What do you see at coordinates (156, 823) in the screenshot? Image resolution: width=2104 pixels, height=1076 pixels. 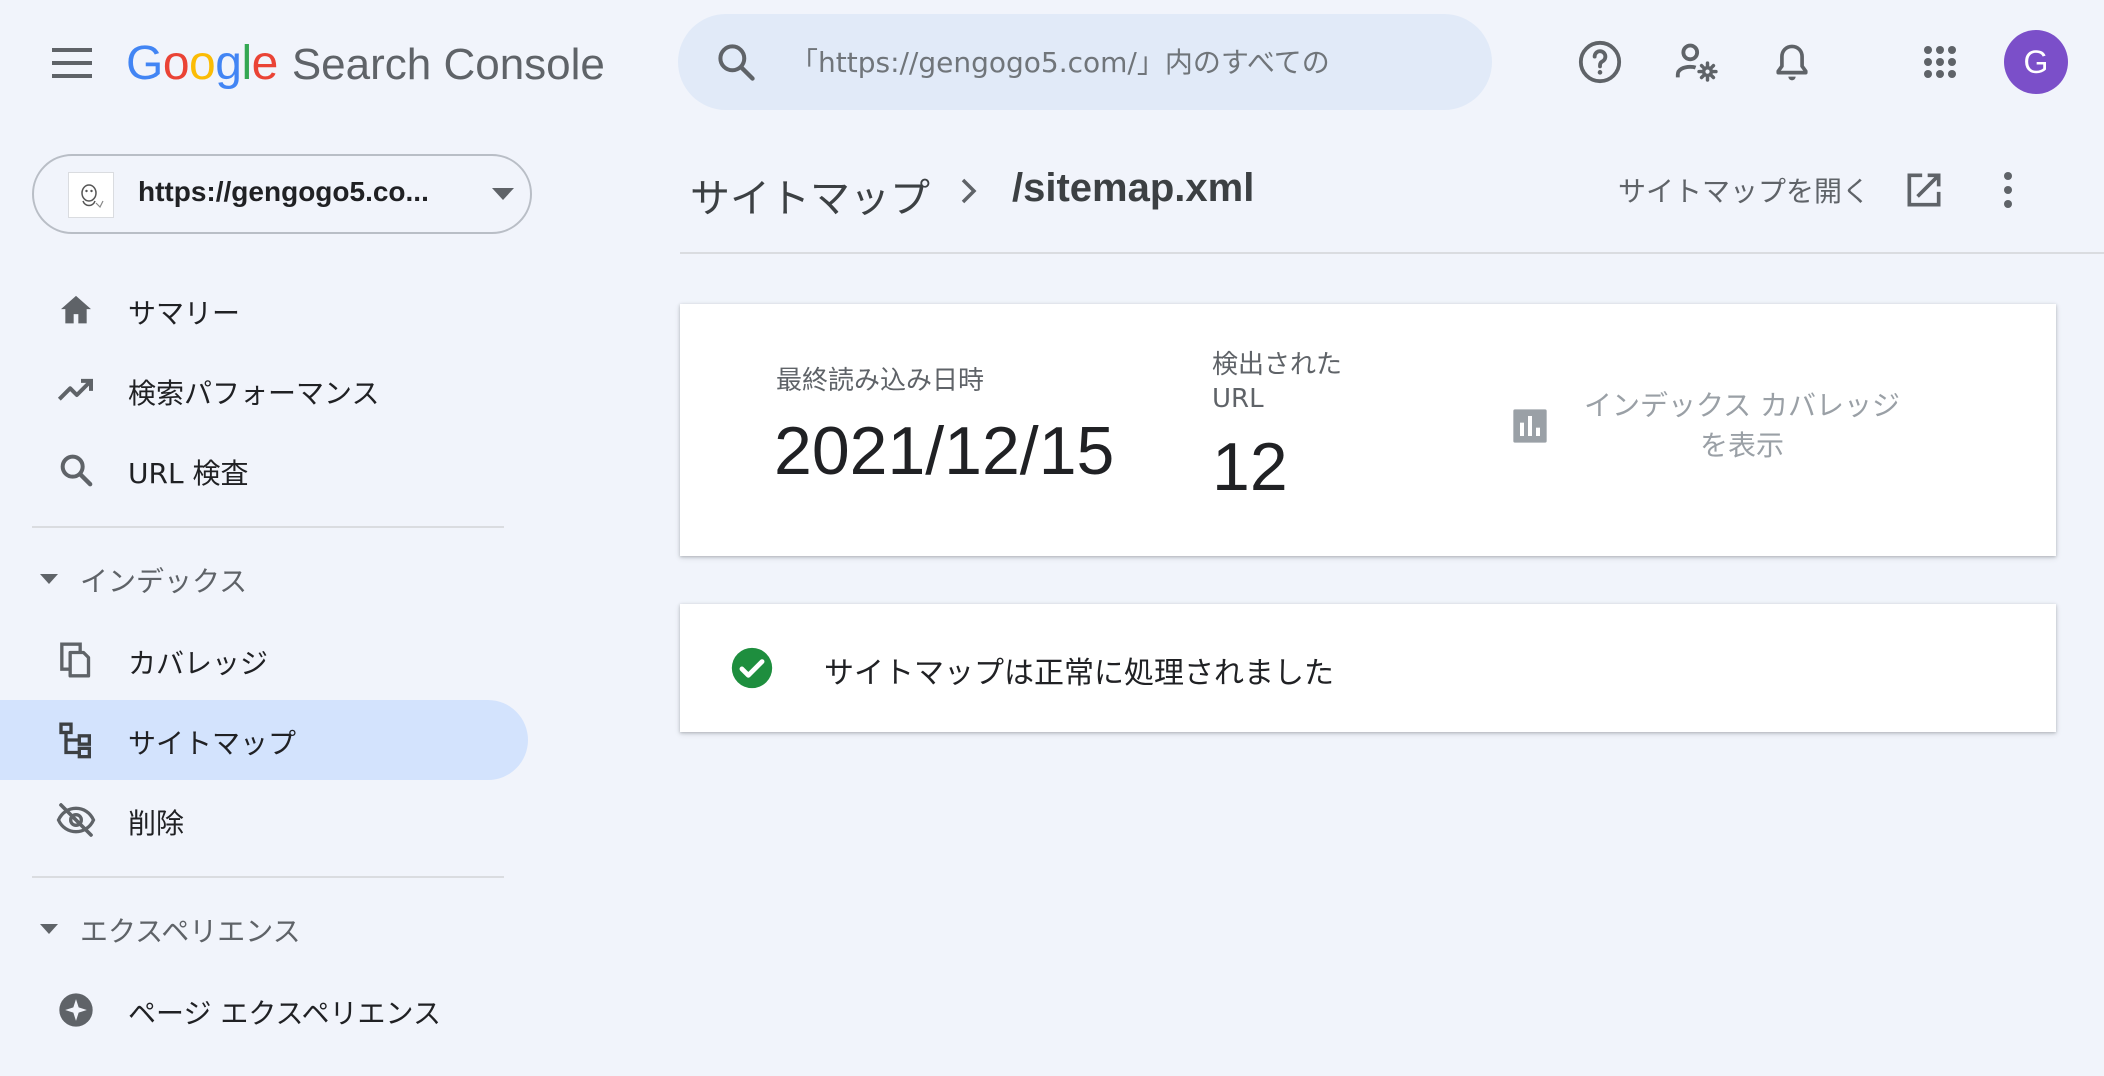 I see `sidebar-item-label: 削除` at bounding box center [156, 823].